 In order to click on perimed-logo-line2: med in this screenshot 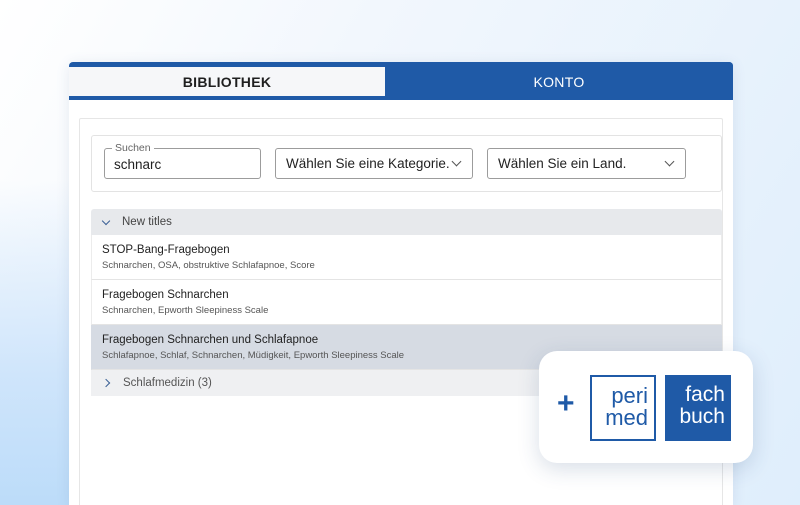, I will do `click(626, 417)`.